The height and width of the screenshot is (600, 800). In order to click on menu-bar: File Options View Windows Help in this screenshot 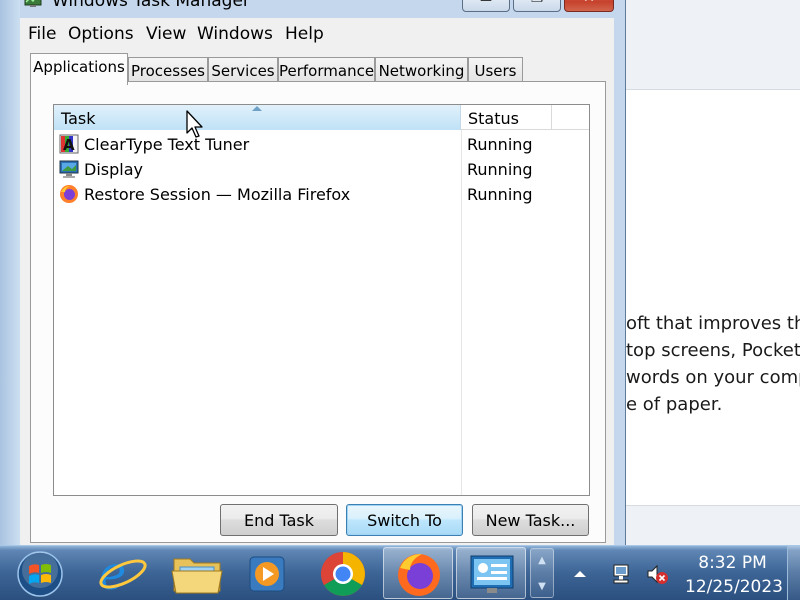, I will do `click(317, 33)`.